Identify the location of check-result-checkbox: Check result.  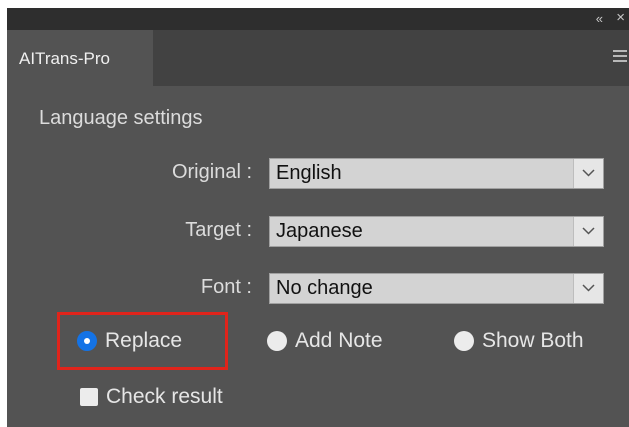
(151, 397).